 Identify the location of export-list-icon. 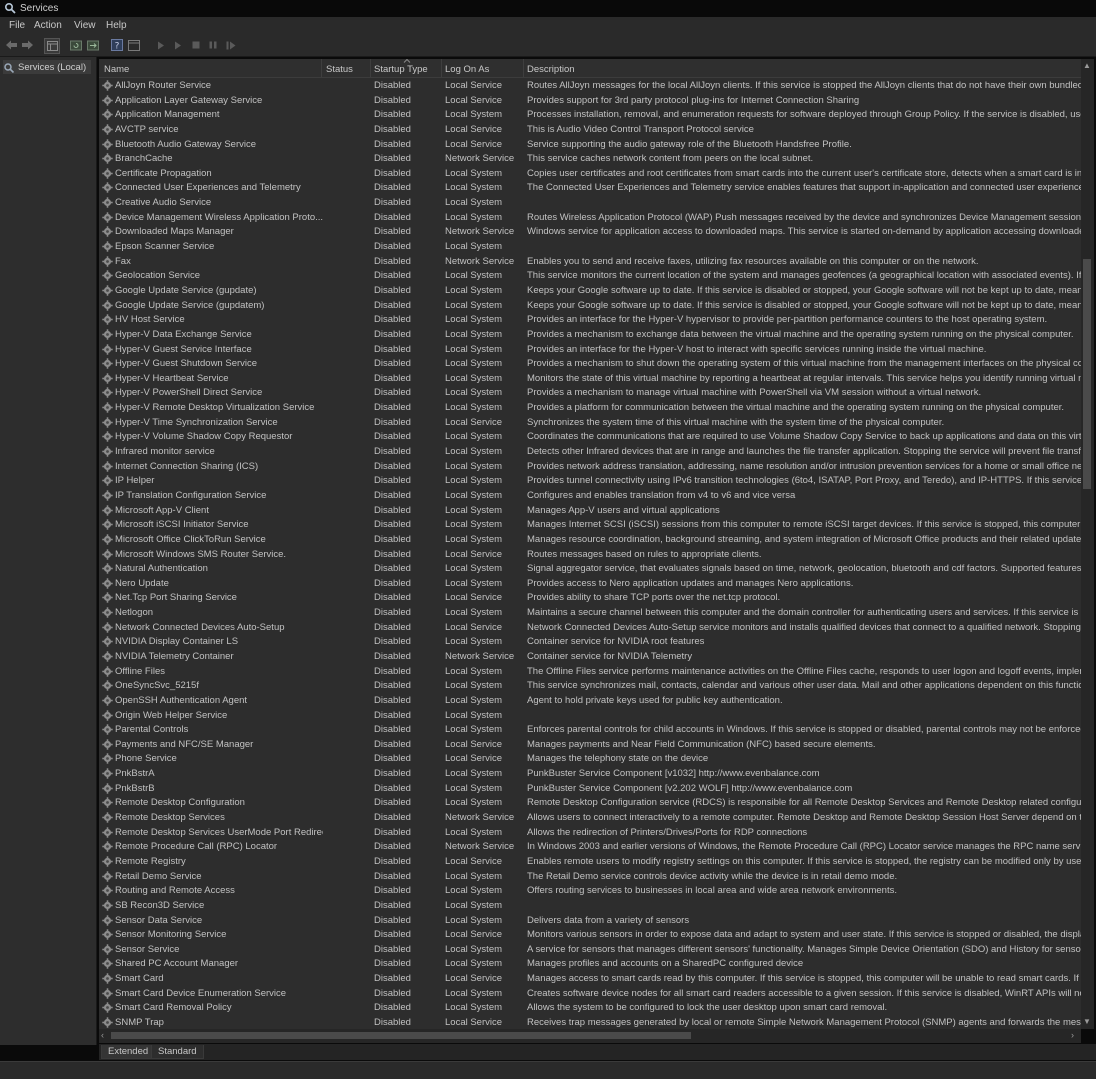
(93, 45).